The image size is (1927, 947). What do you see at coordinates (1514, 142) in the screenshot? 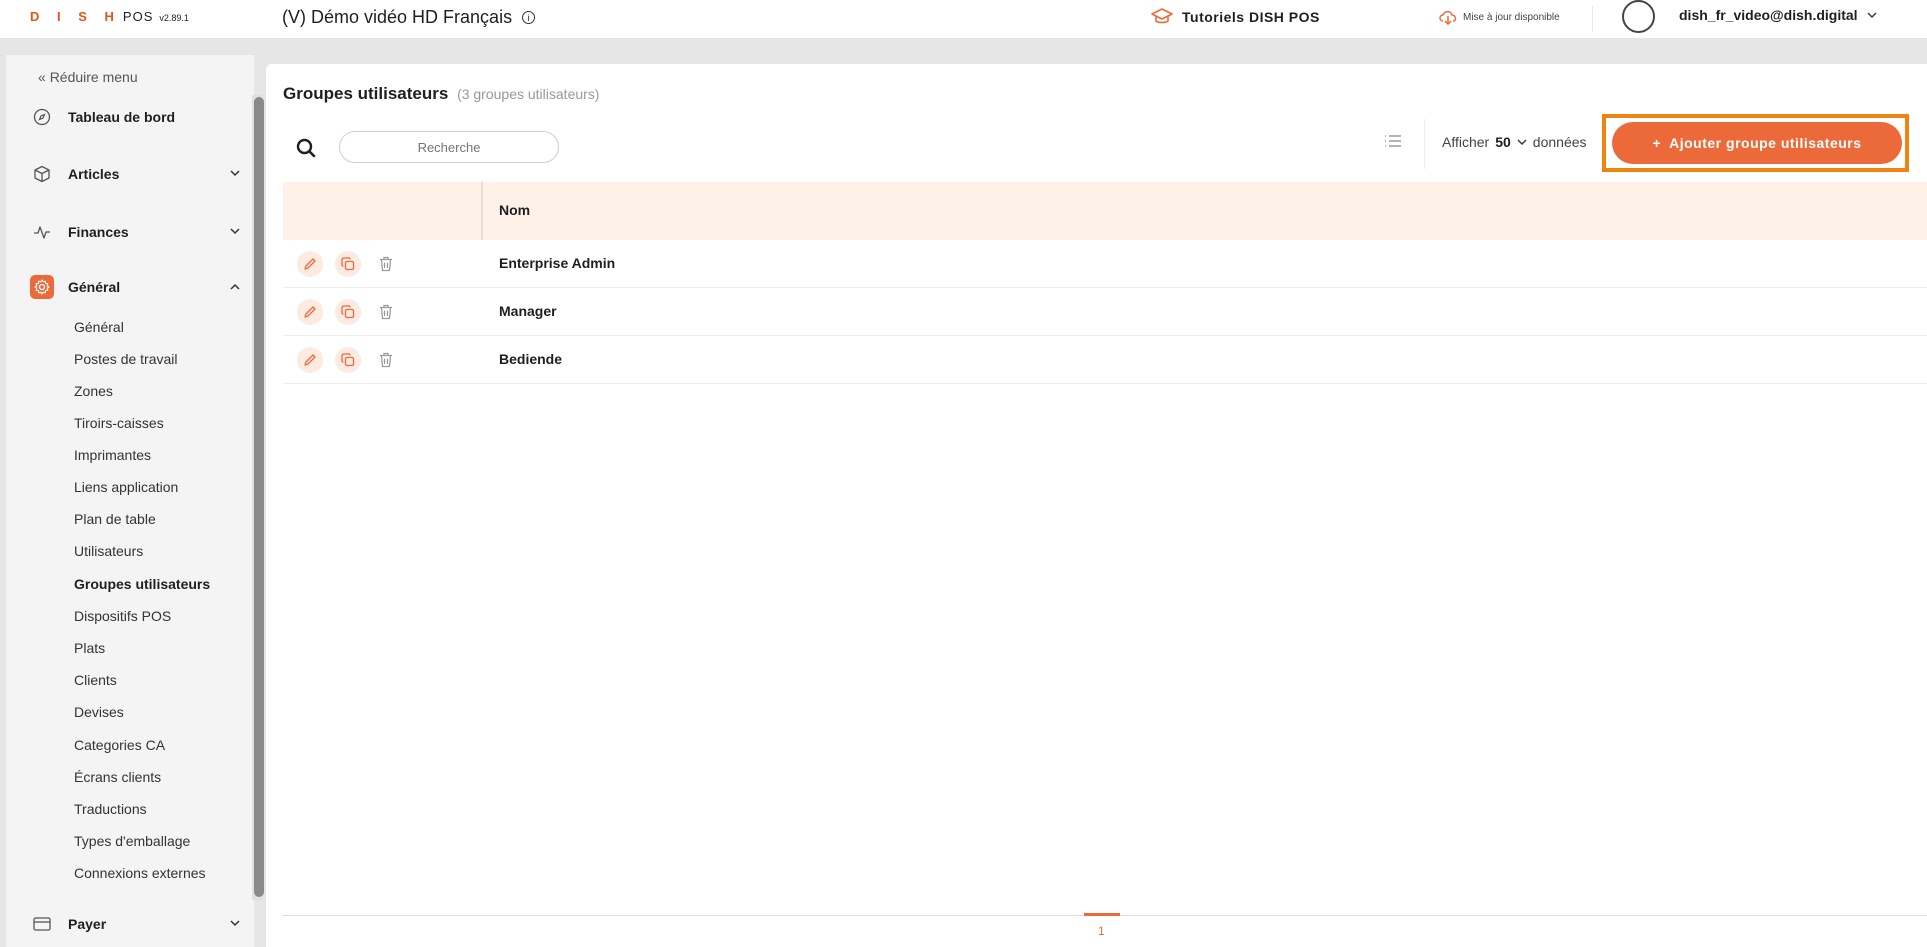
I see `page-size-selector: Afficher 50 données` at bounding box center [1514, 142].